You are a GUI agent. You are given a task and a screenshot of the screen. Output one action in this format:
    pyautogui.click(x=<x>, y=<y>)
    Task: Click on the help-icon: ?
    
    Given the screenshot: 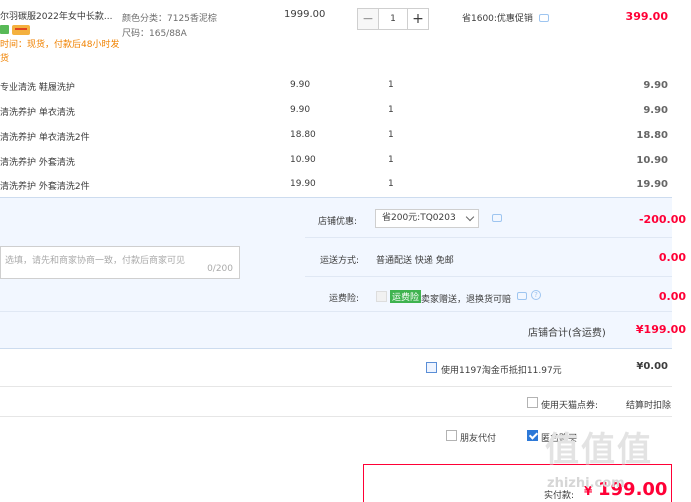 What is the action you would take?
    pyautogui.click(x=536, y=295)
    